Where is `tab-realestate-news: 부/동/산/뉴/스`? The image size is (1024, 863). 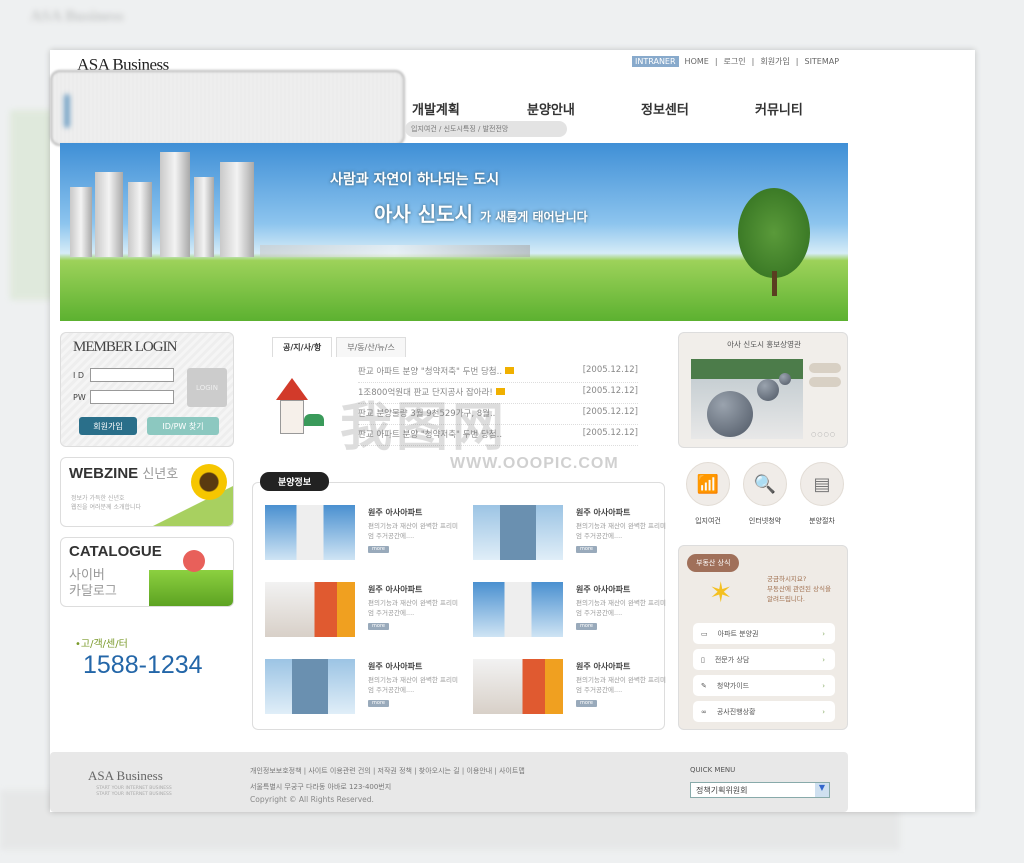 tab-realestate-news: 부/동/산/뉴/스 is located at coordinates (371, 347).